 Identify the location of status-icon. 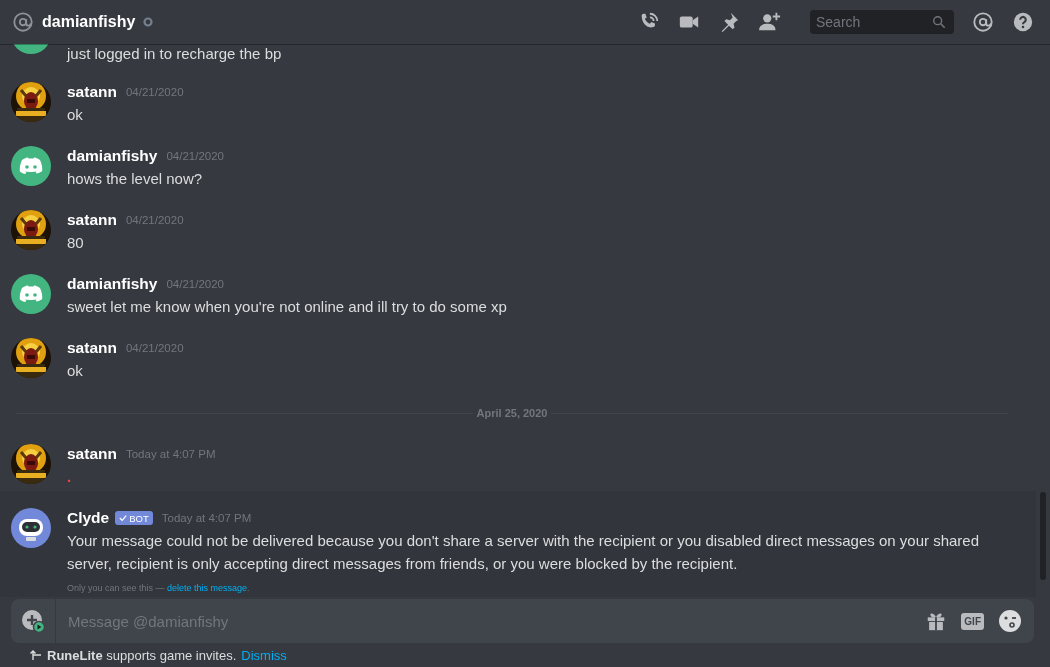
(148, 22).